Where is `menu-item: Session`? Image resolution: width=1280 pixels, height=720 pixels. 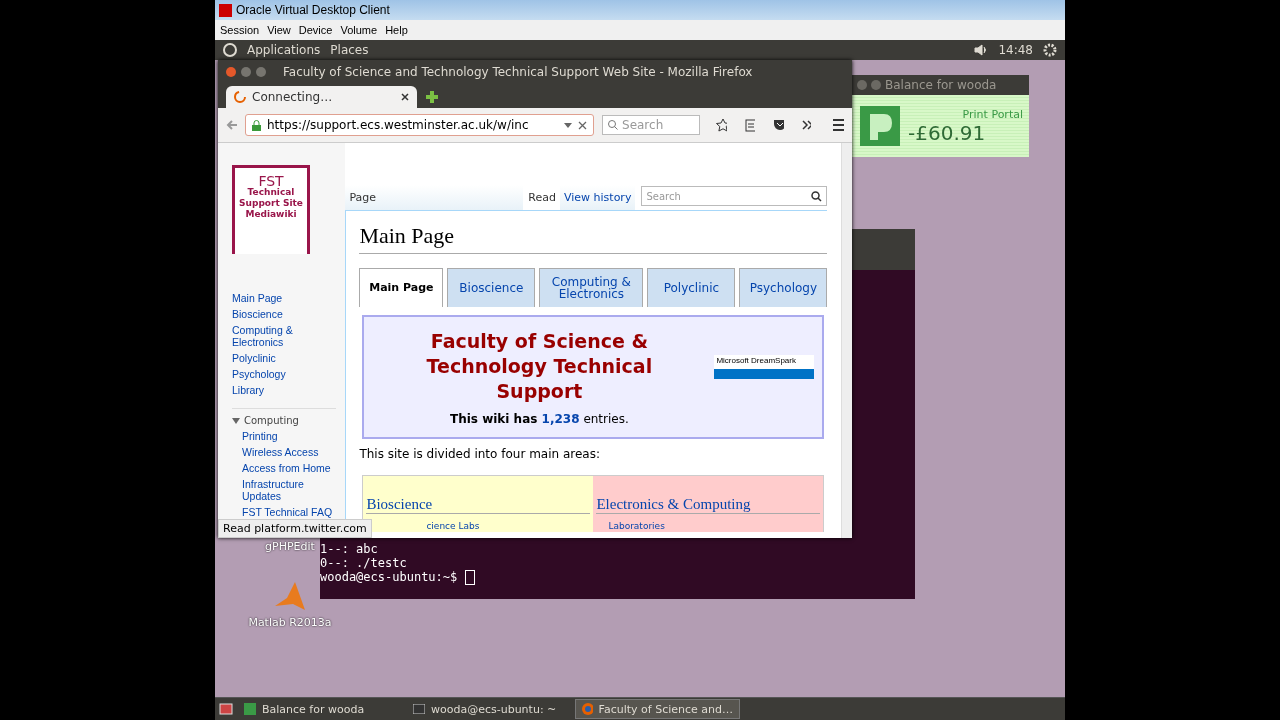
menu-item: Session is located at coordinates (240, 30).